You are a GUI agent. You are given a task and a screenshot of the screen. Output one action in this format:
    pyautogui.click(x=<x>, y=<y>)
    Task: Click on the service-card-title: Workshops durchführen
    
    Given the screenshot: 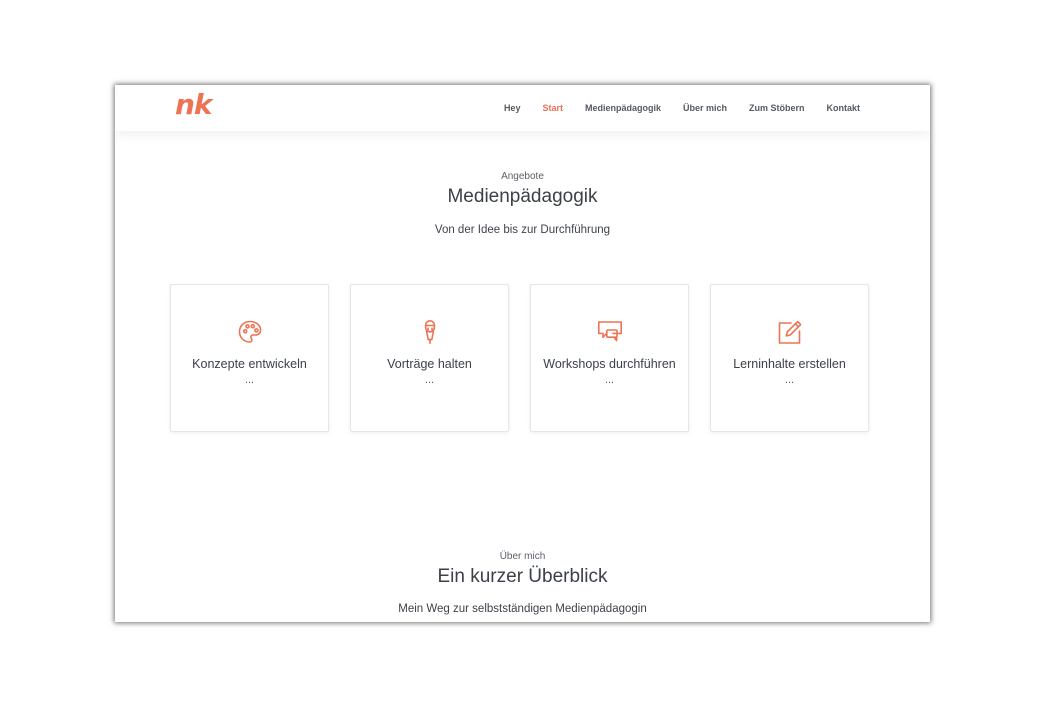 What is the action you would take?
    pyautogui.click(x=609, y=364)
    